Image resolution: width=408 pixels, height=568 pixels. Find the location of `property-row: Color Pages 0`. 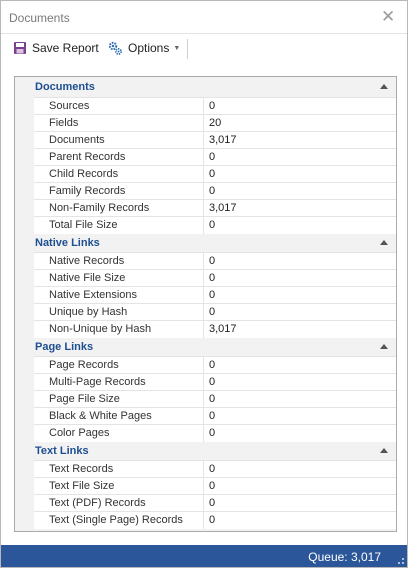

property-row: Color Pages 0 is located at coordinates (215, 433).